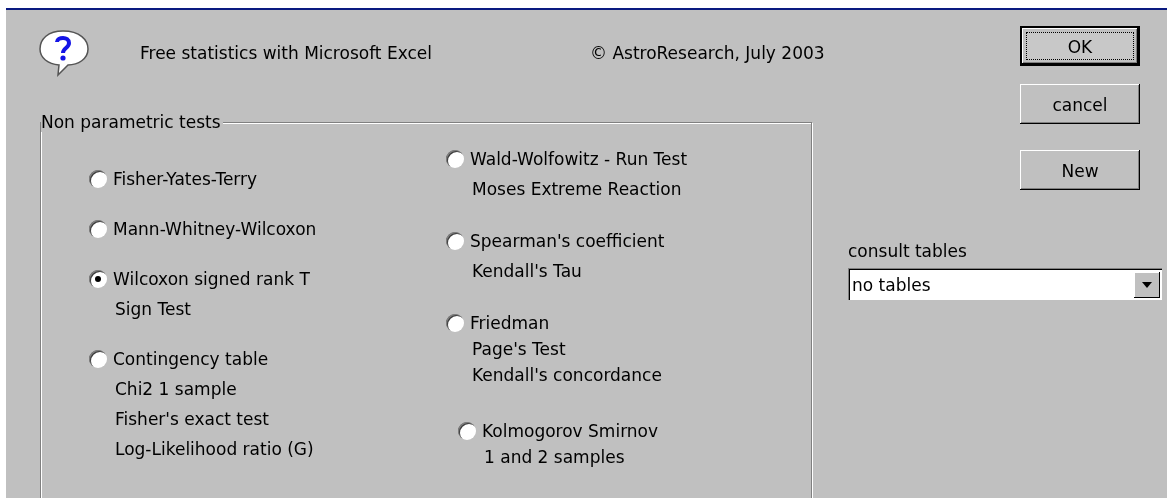 This screenshot has width=1167, height=498. Describe the element at coordinates (191, 359) in the screenshot. I see `option-label: Contingency table` at that location.